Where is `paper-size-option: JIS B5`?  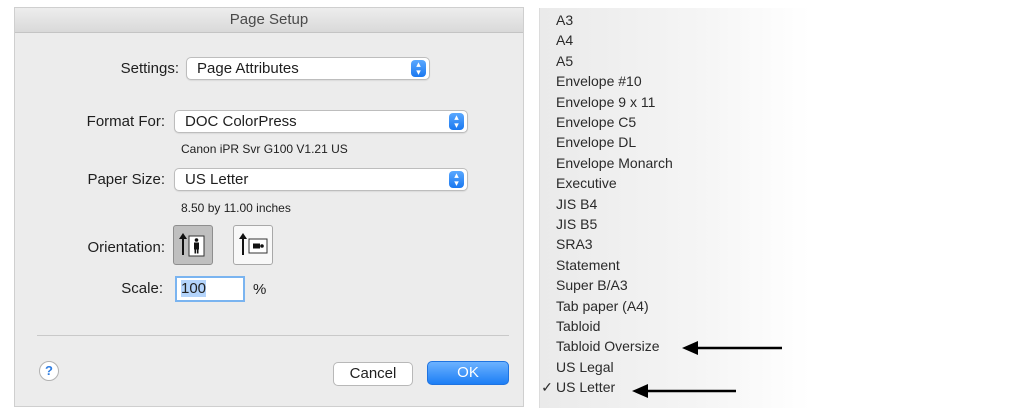 paper-size-option: JIS B5 is located at coordinates (675, 224).